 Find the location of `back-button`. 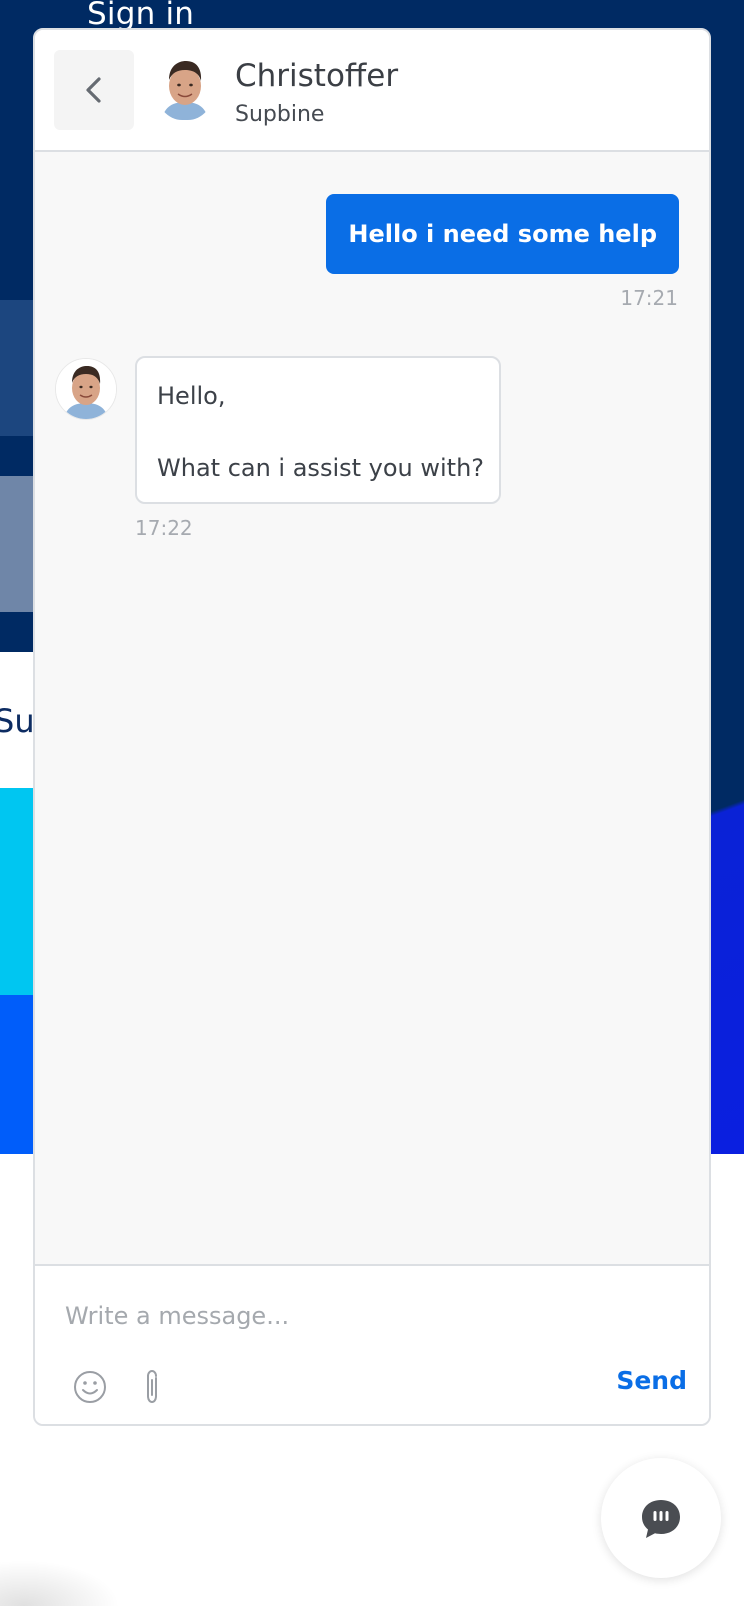

back-button is located at coordinates (94, 90).